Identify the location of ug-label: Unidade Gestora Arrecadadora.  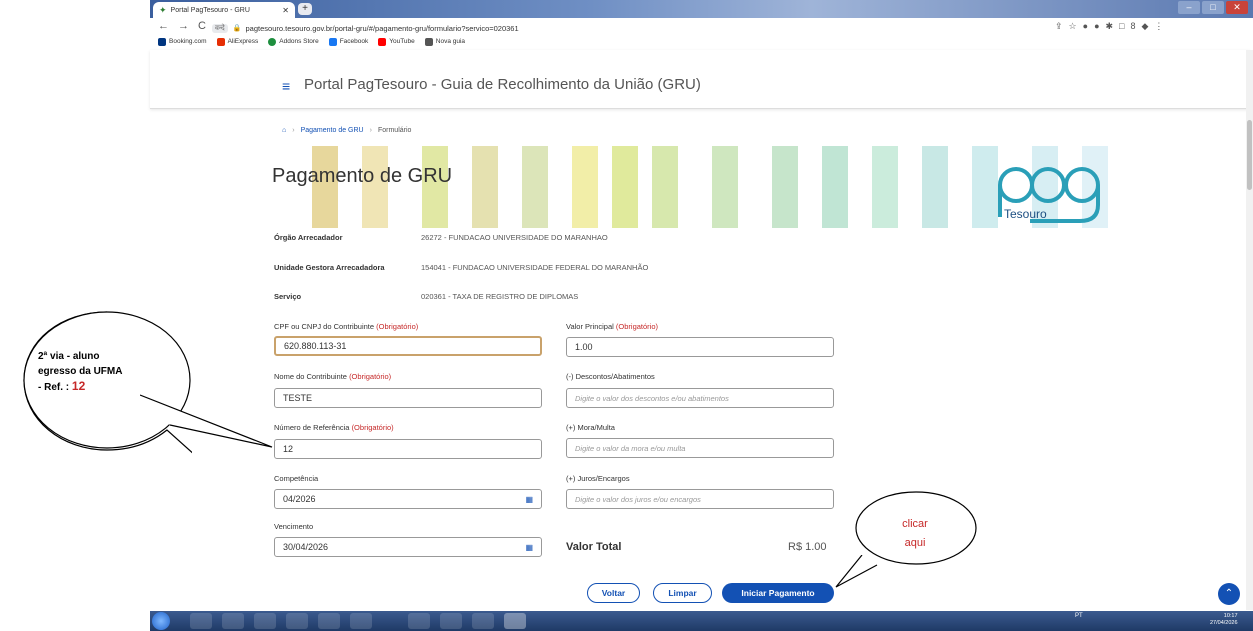
(329, 267).